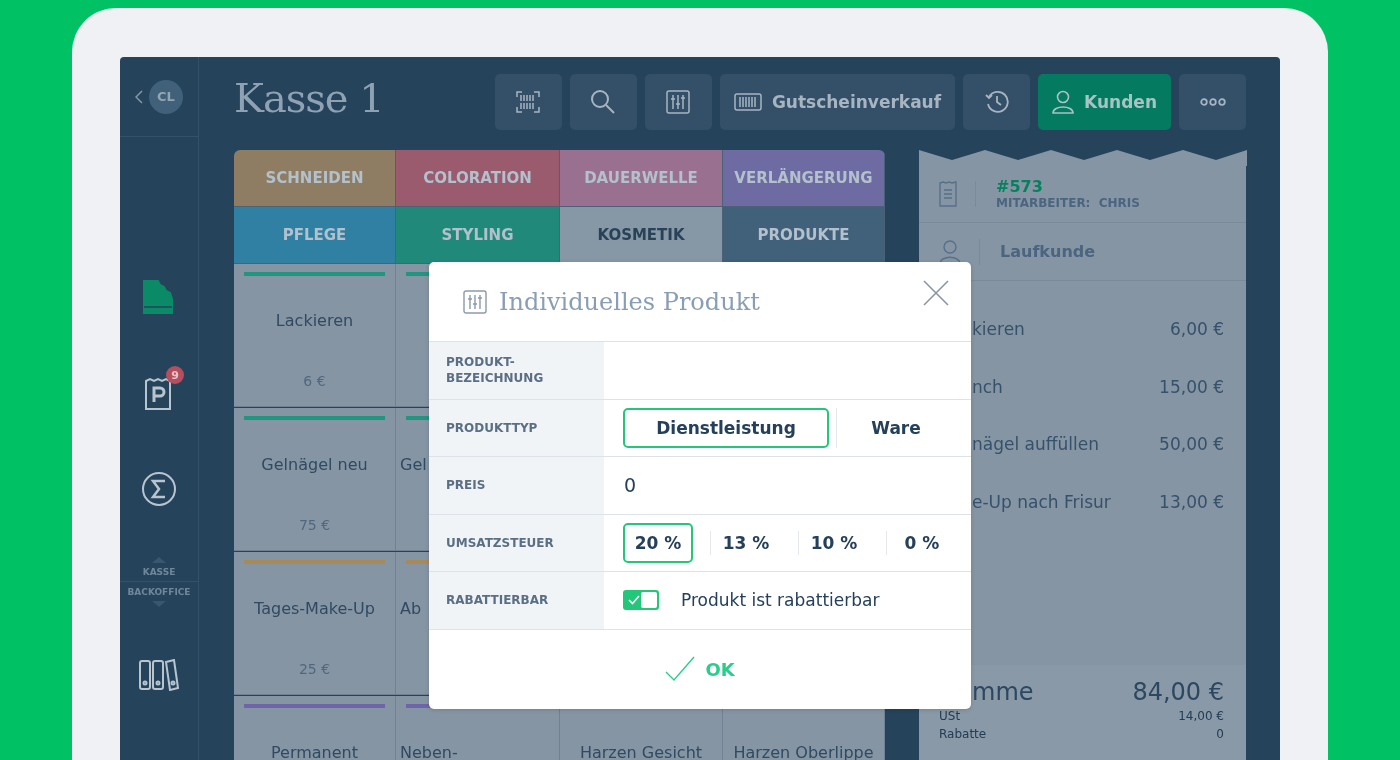 This screenshot has width=1400, height=760. I want to click on history-icon, so click(996, 102).